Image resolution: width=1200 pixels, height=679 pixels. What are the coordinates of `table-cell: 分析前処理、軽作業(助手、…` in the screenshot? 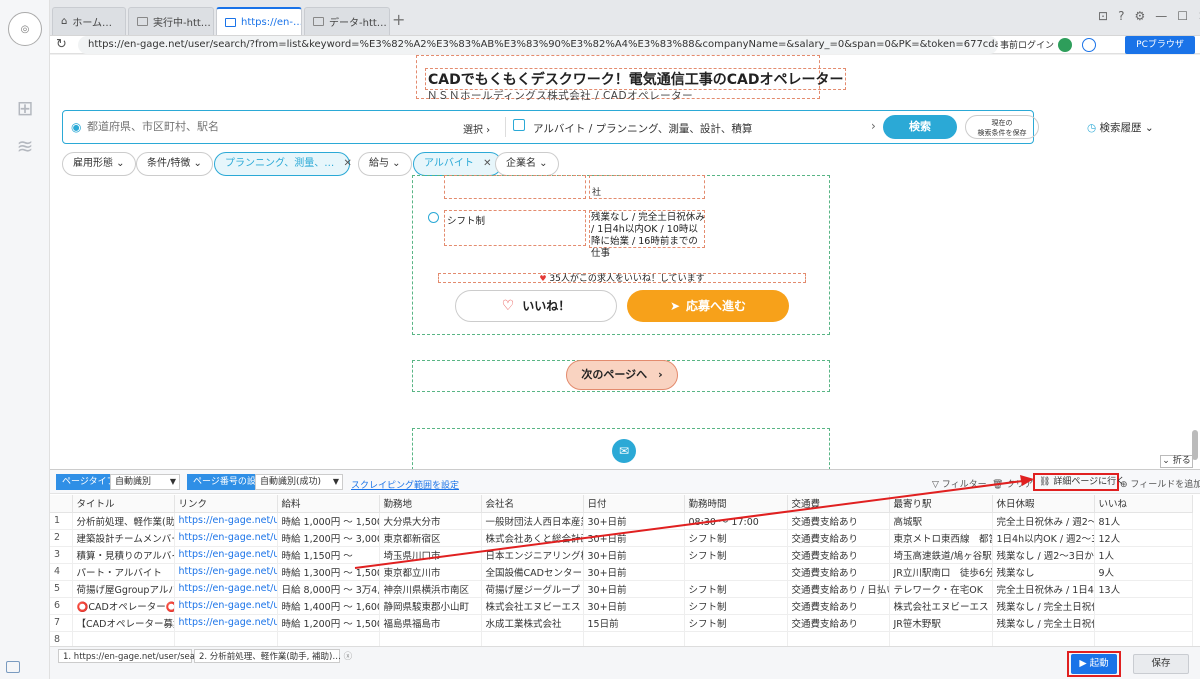 It's located at (123, 521).